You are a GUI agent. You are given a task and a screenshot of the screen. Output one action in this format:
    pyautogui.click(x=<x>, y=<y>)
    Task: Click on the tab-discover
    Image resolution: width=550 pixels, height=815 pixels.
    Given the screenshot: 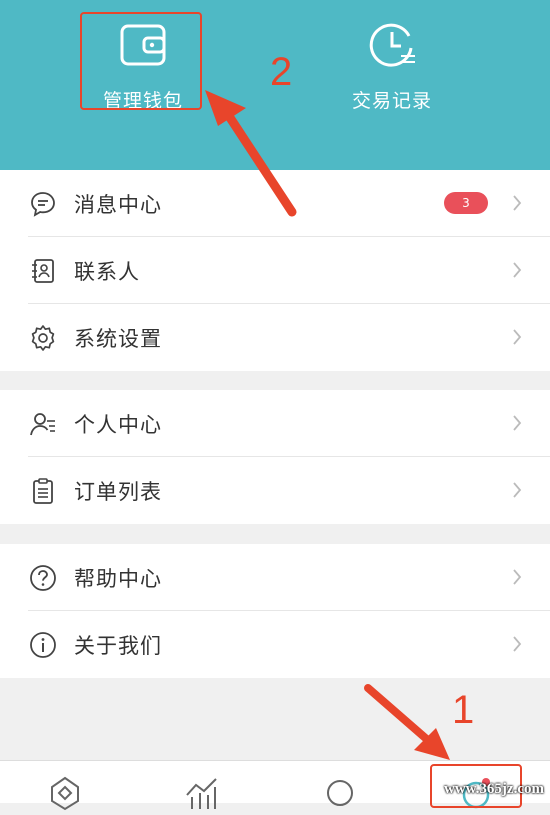 What is the action you would take?
    pyautogui.click(x=340, y=795)
    